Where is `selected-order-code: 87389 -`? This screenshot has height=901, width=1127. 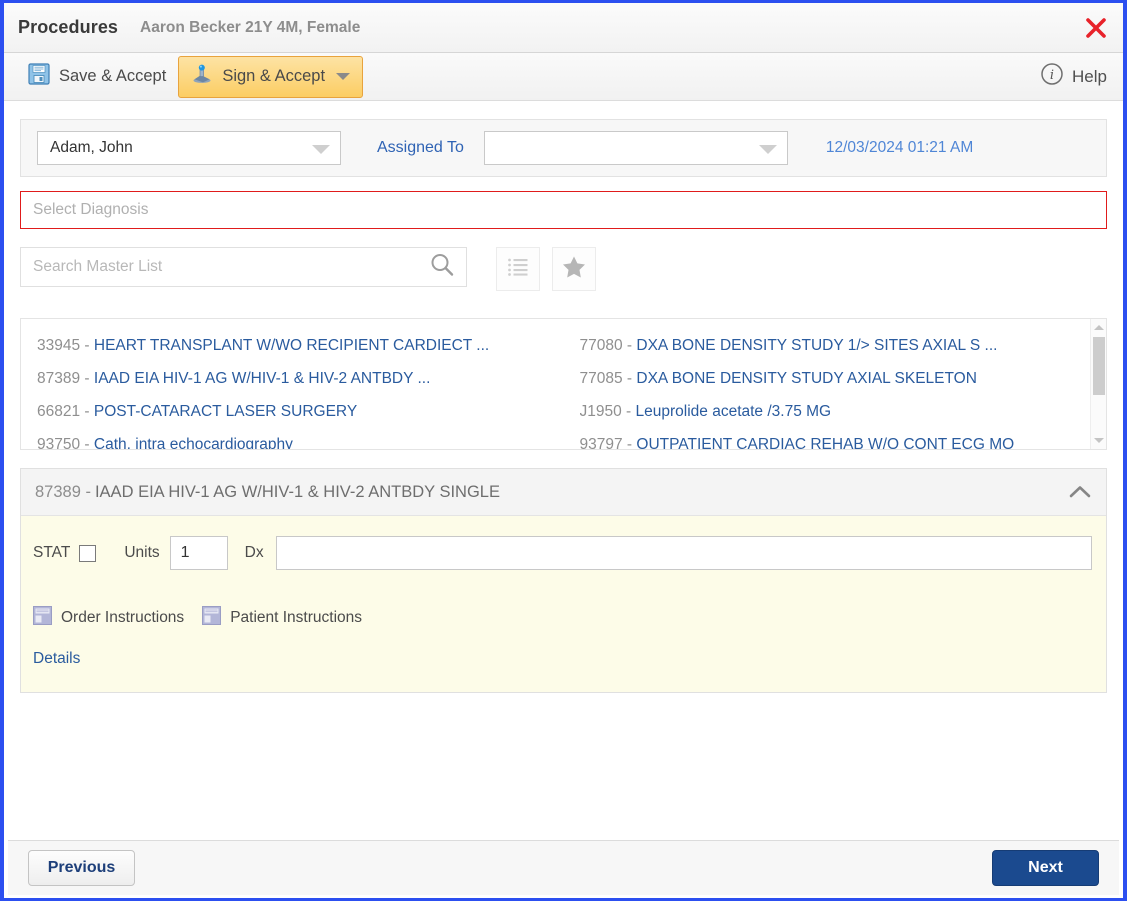
selected-order-code: 87389 - is located at coordinates (63, 491).